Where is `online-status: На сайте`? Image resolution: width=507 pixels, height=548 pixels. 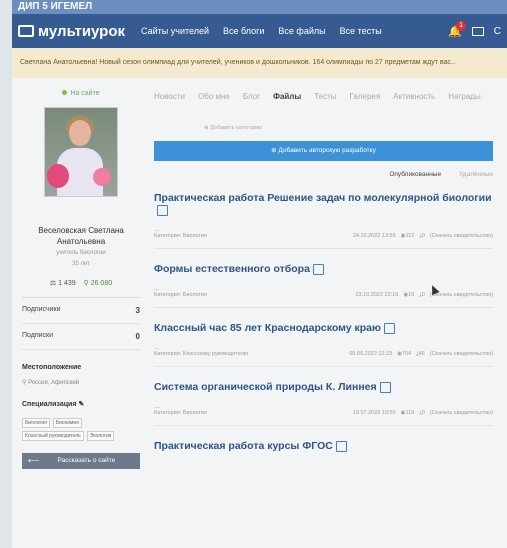 online-status: На сайте is located at coordinates (81, 93).